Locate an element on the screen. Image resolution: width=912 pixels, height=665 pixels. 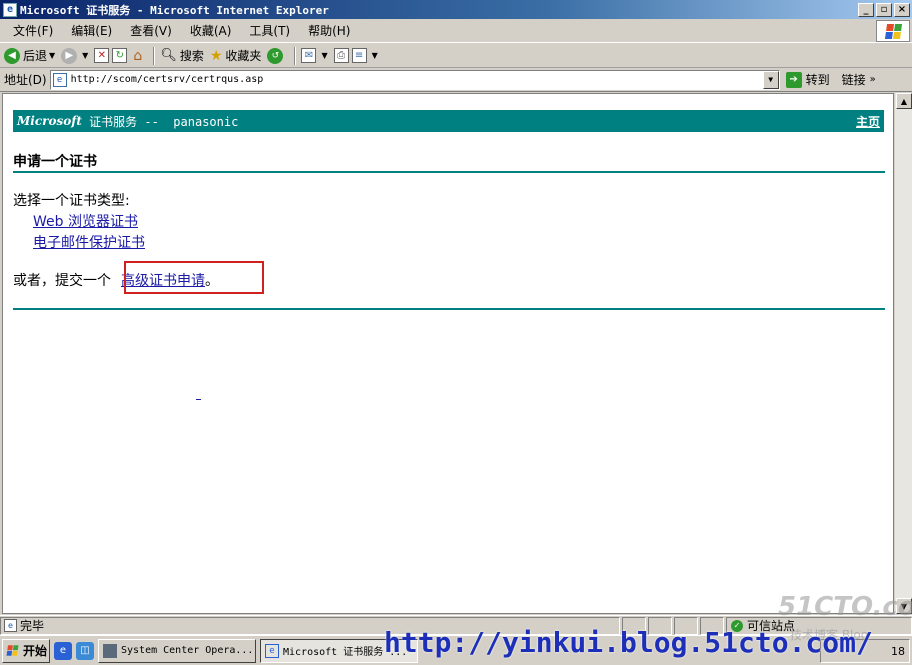
back-arrow-icon: ◀ is located at coordinates (12, 55).